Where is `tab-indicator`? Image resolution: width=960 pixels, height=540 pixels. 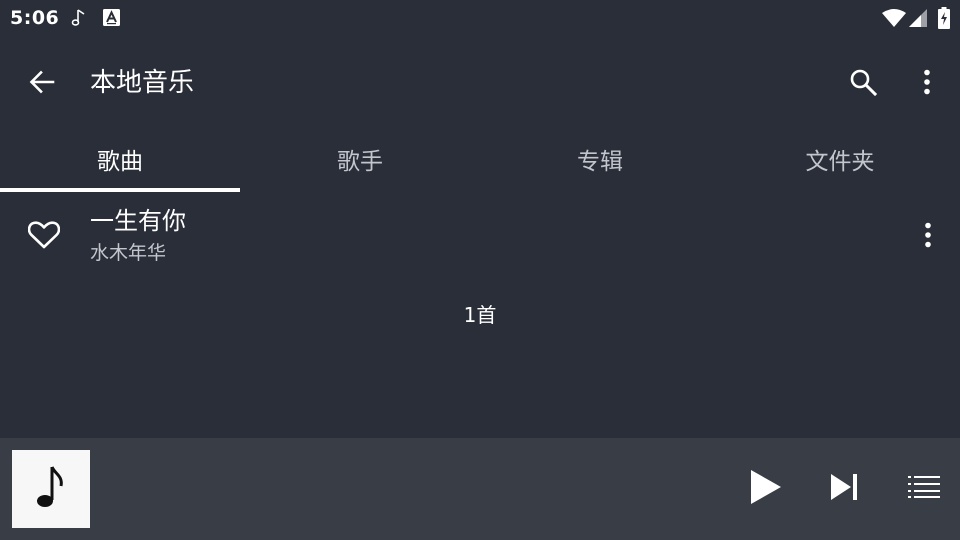
tab-indicator is located at coordinates (120, 190).